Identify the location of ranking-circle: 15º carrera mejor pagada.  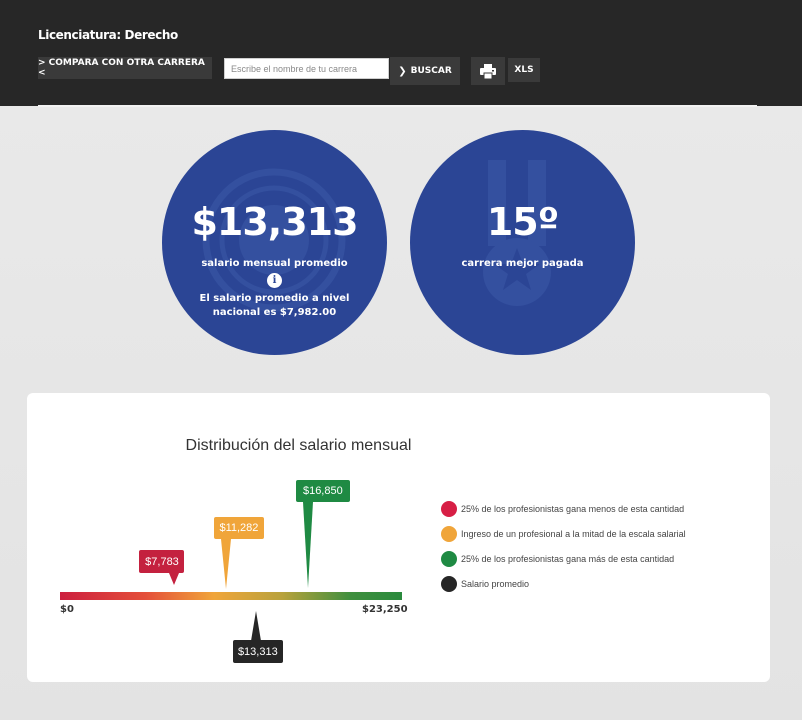
(522, 242).